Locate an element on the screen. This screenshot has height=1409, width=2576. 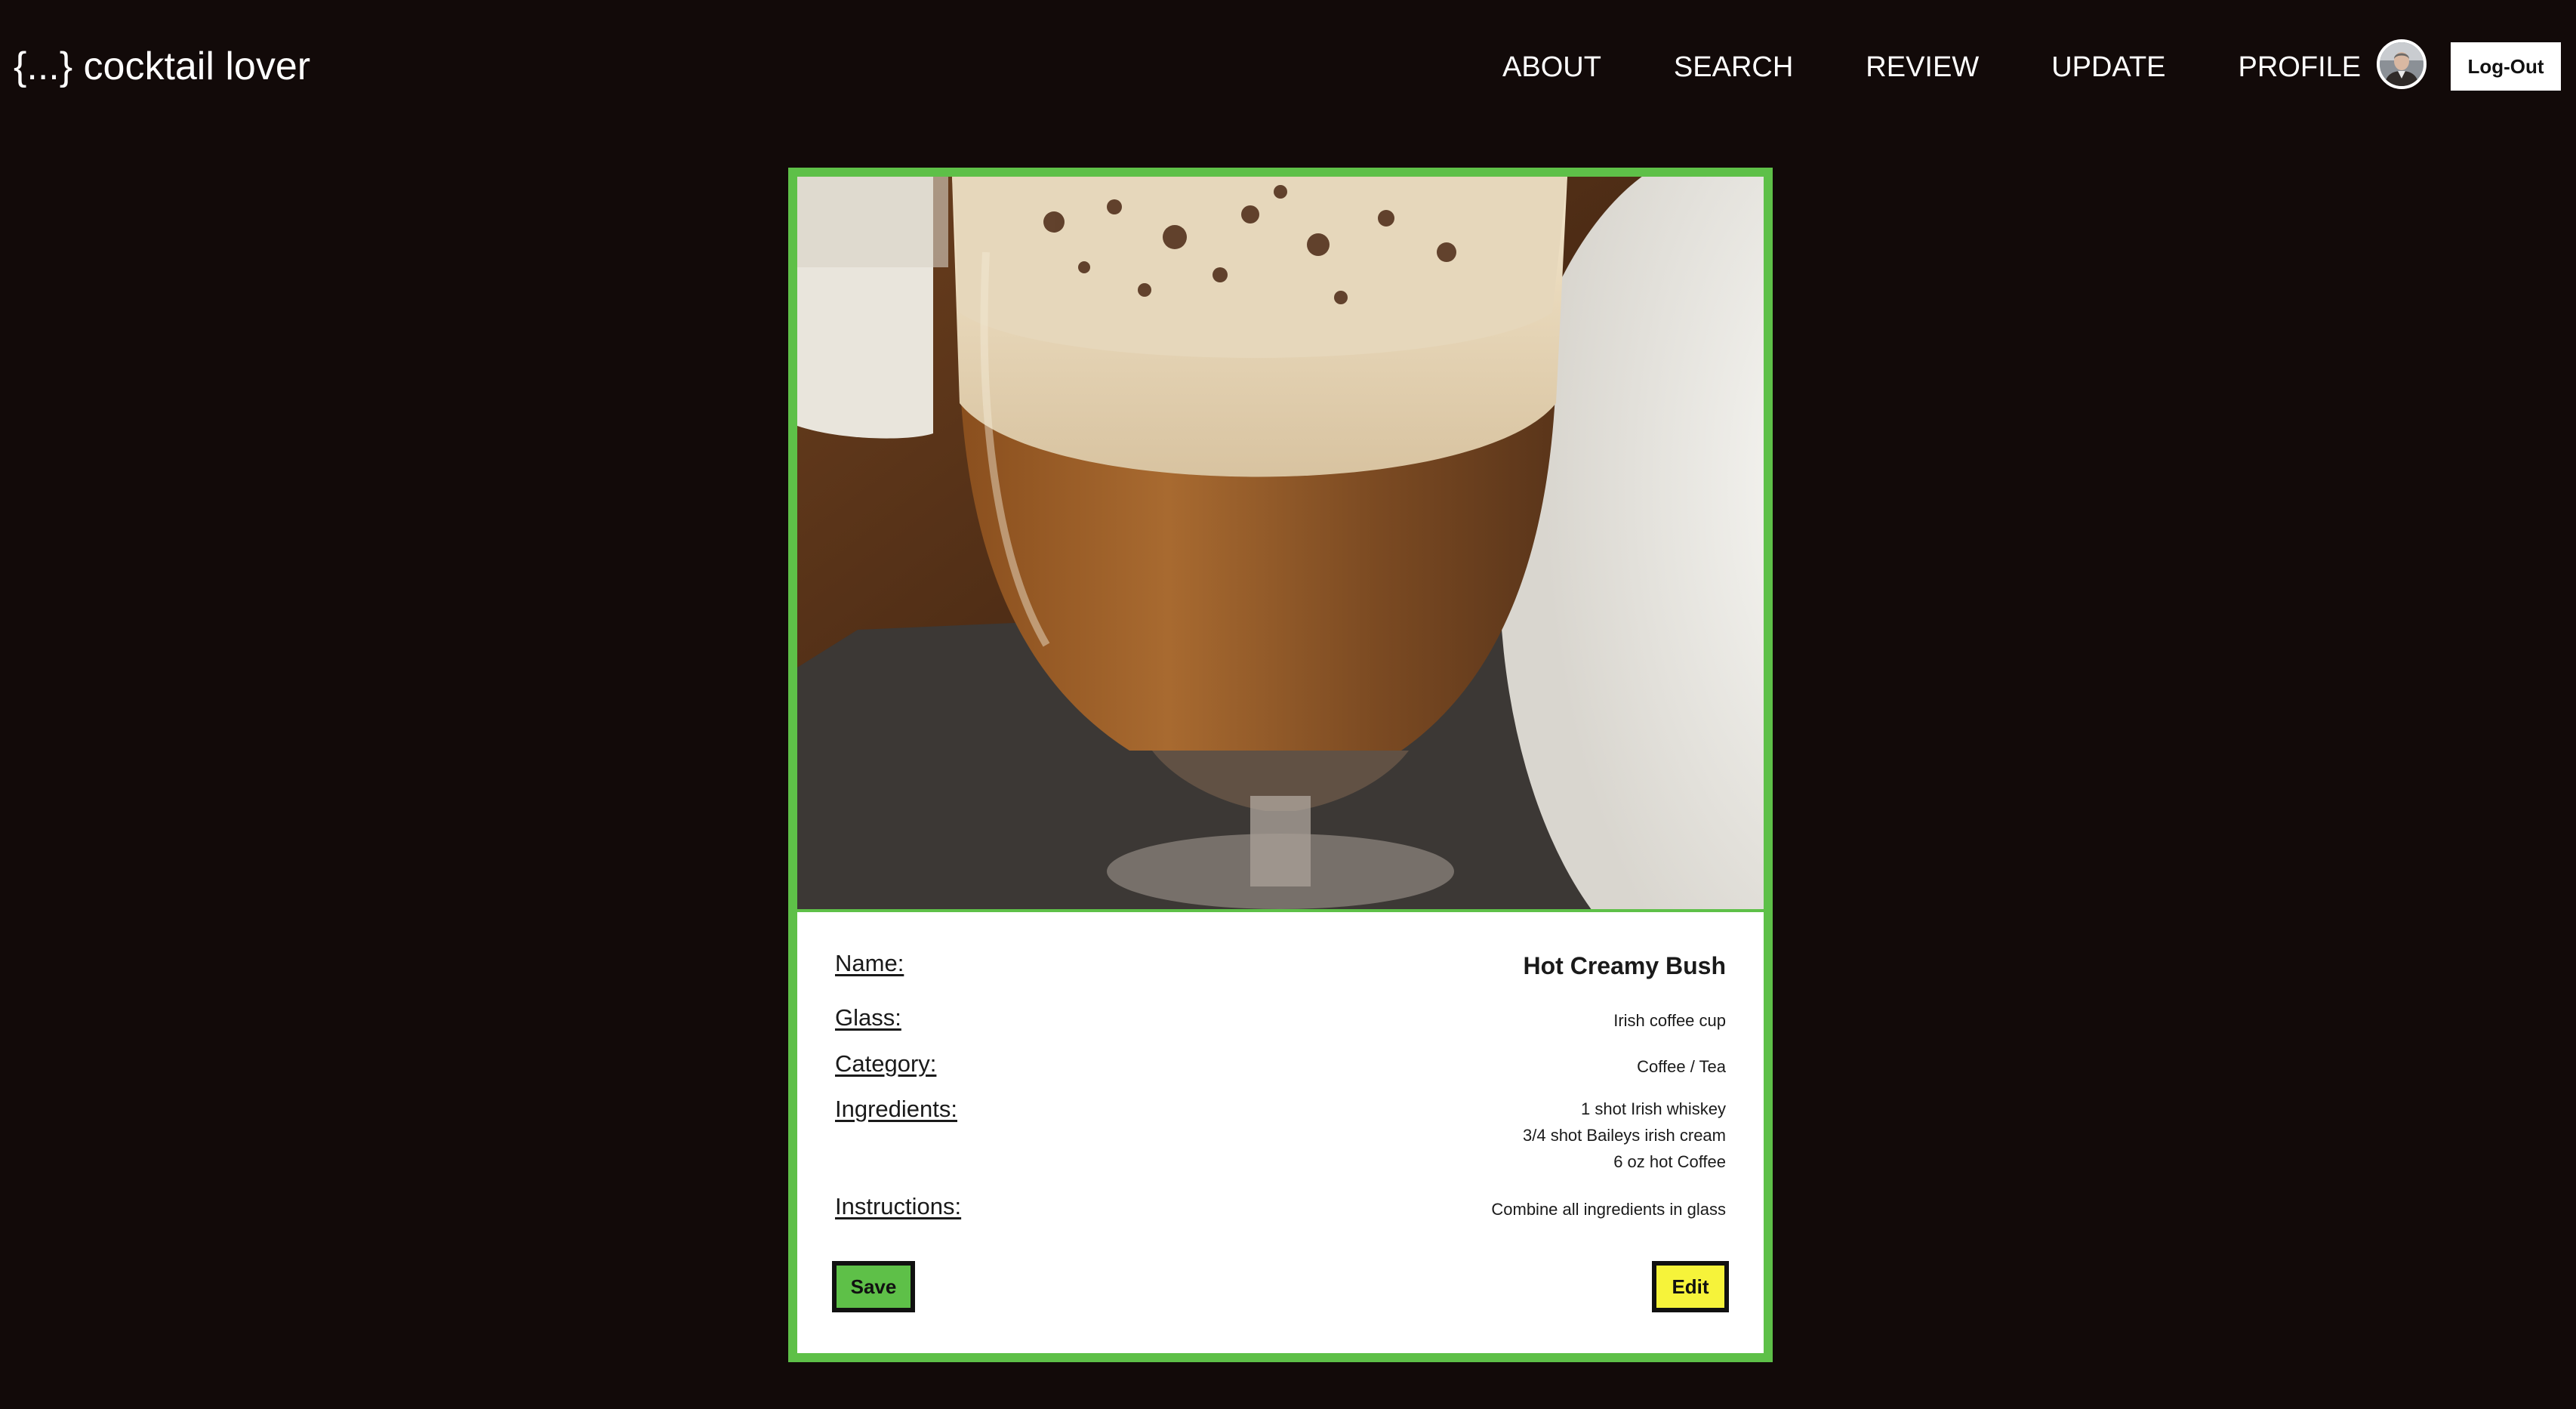
category-label: Category: is located at coordinates (886, 1063).